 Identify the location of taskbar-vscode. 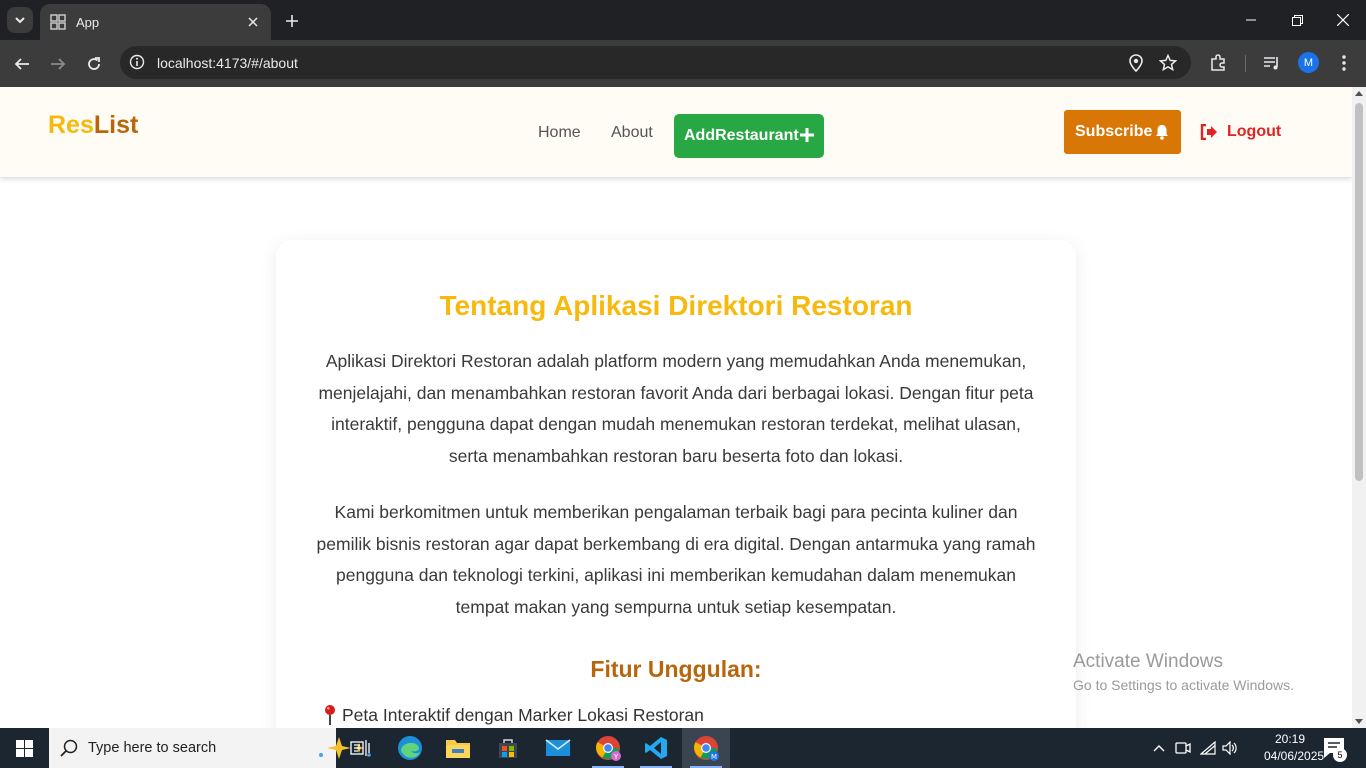
(656, 748).